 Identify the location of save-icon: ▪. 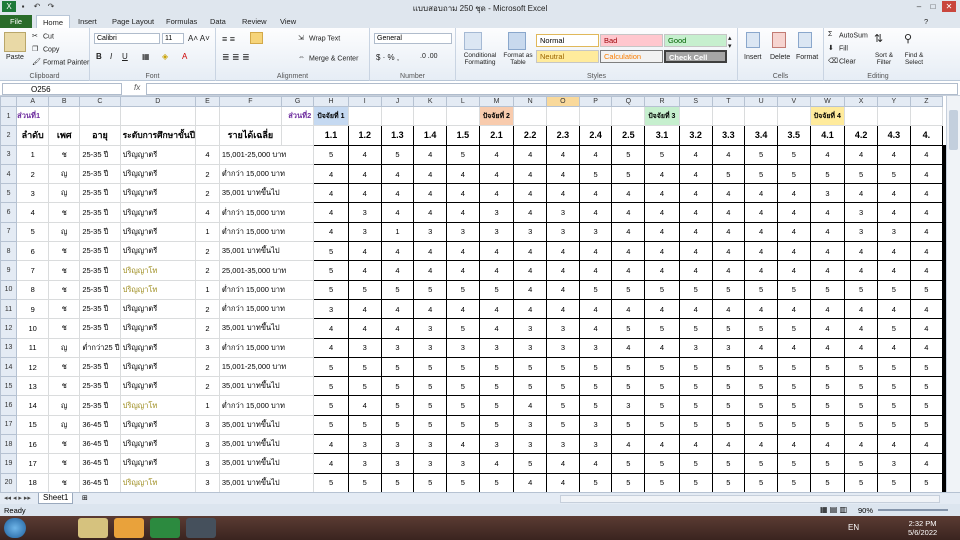
(23, 6).